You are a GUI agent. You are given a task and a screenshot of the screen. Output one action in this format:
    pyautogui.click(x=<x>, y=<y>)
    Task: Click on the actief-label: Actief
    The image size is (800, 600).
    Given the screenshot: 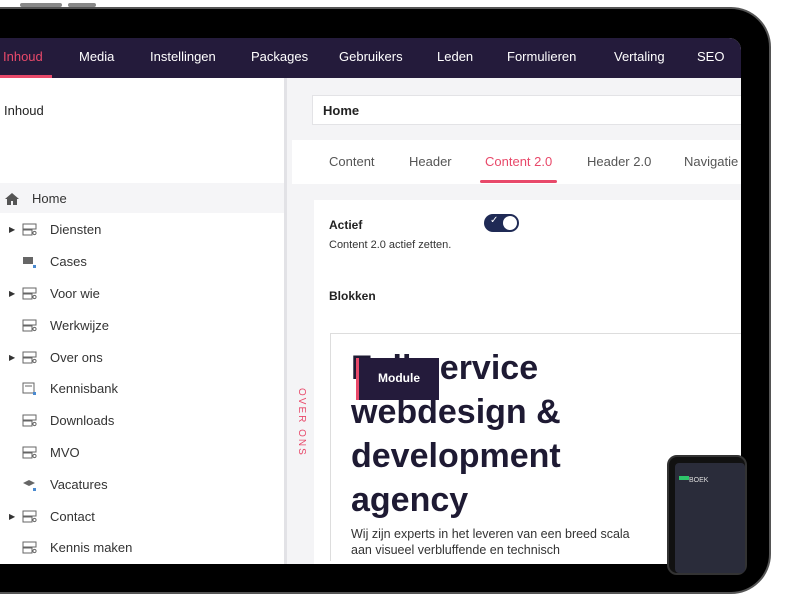 What is the action you would take?
    pyautogui.click(x=346, y=225)
    